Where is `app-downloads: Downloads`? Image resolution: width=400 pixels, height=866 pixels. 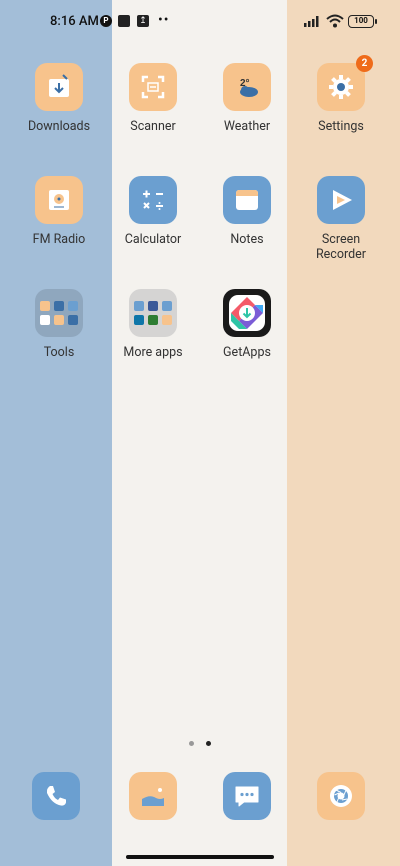 app-downloads: Downloads is located at coordinates (59, 98).